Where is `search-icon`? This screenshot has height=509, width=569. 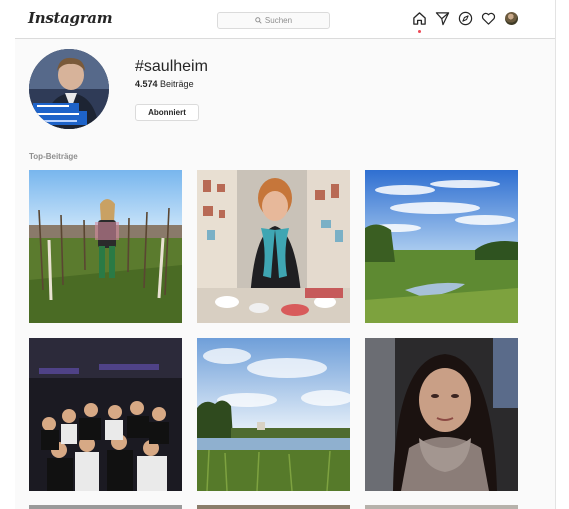 search-icon is located at coordinates (258, 20).